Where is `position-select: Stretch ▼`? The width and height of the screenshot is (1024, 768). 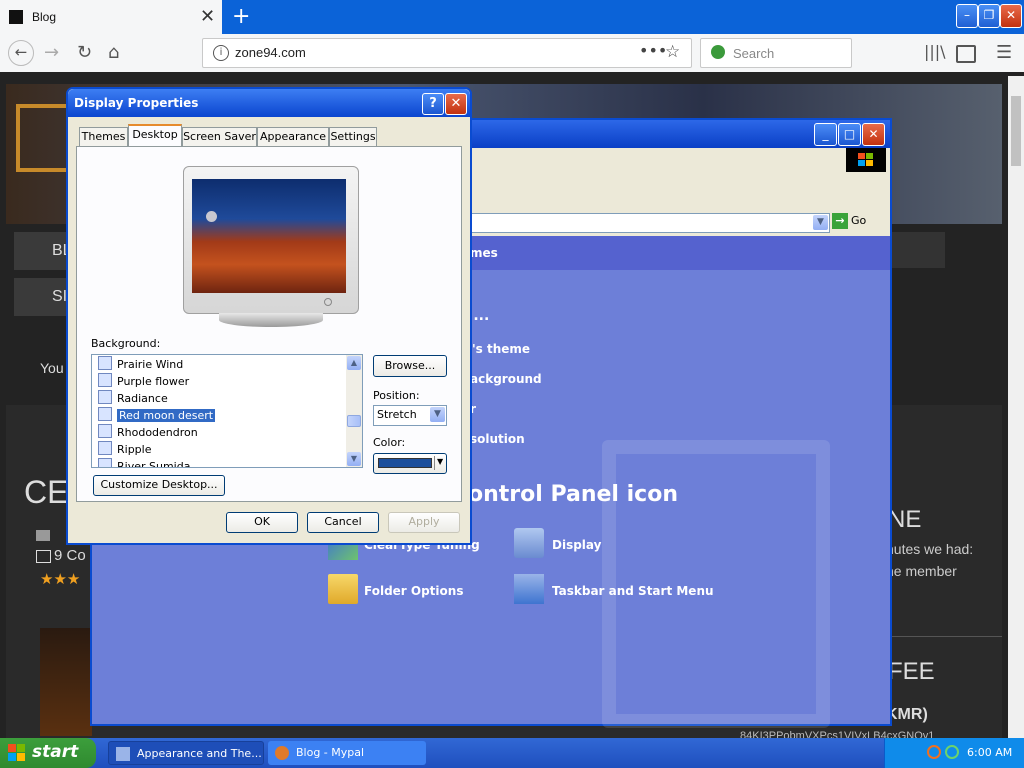
position-select: Stretch ▼ is located at coordinates (410, 415).